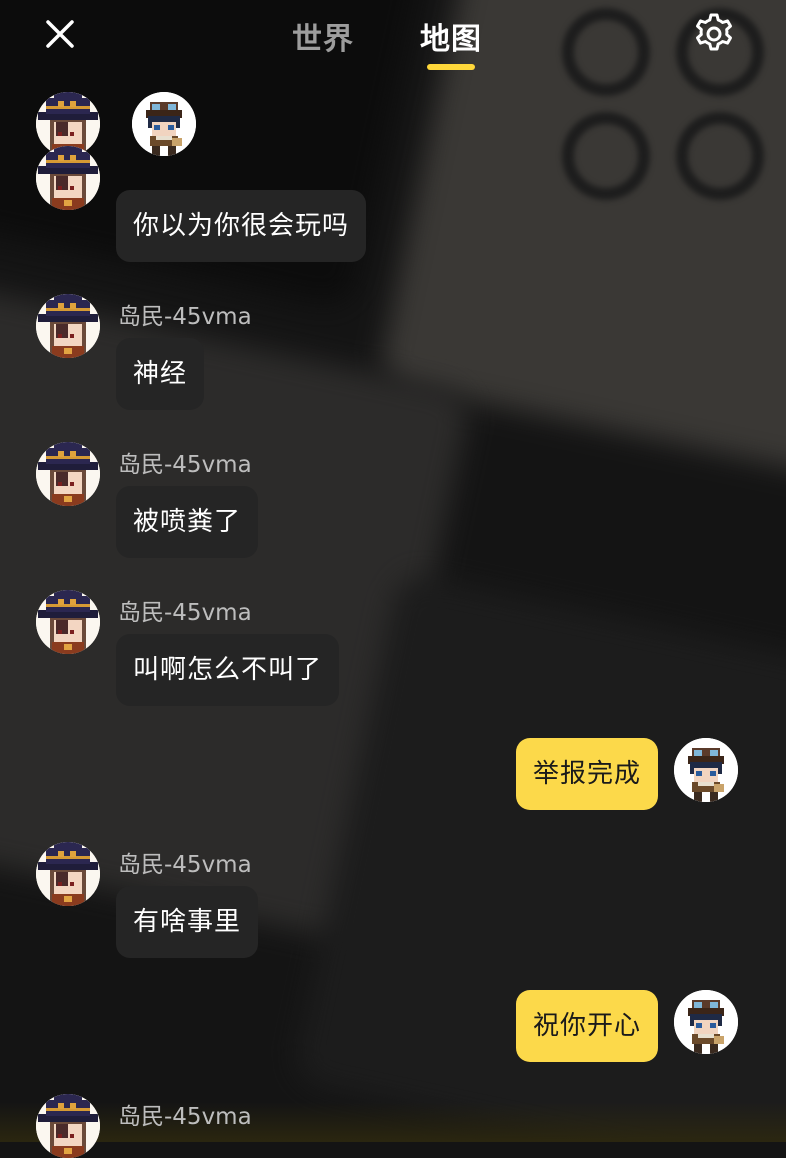 This screenshot has height=1158, width=786. What do you see at coordinates (586, 774) in the screenshot?
I see `my-message-bubble: 举报完成` at bounding box center [586, 774].